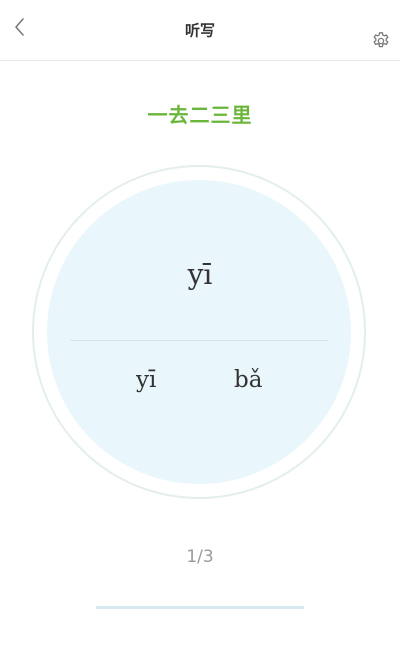  What do you see at coordinates (200, 274) in the screenshot?
I see `question-pinyin: yī` at bounding box center [200, 274].